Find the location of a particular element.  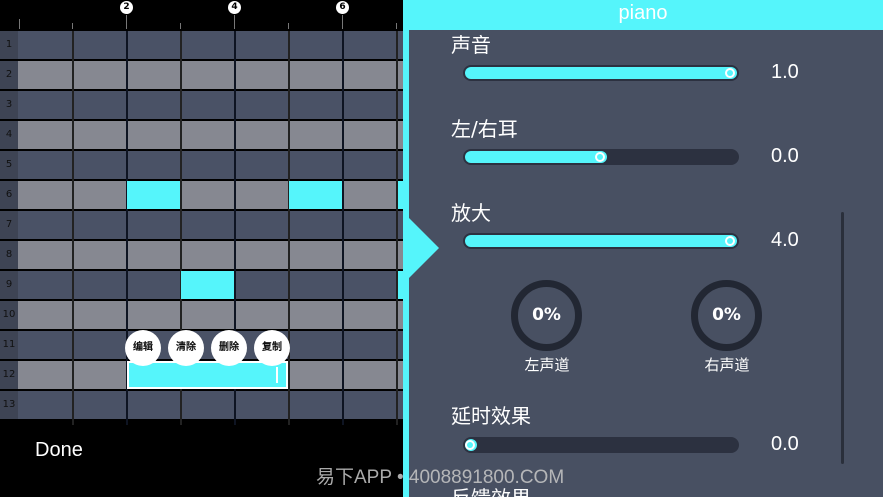

clear-button: 清除 is located at coordinates (186, 348).